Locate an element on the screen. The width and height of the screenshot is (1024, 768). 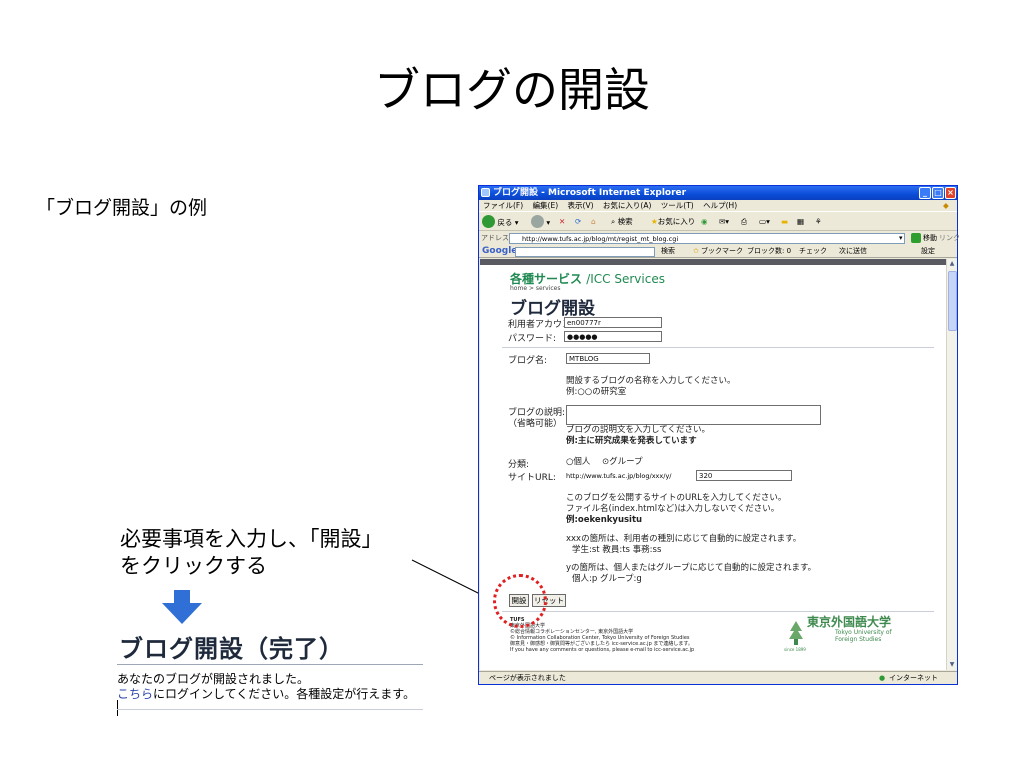
y-help-2: 個人:p グループ:g is located at coordinates (607, 579).